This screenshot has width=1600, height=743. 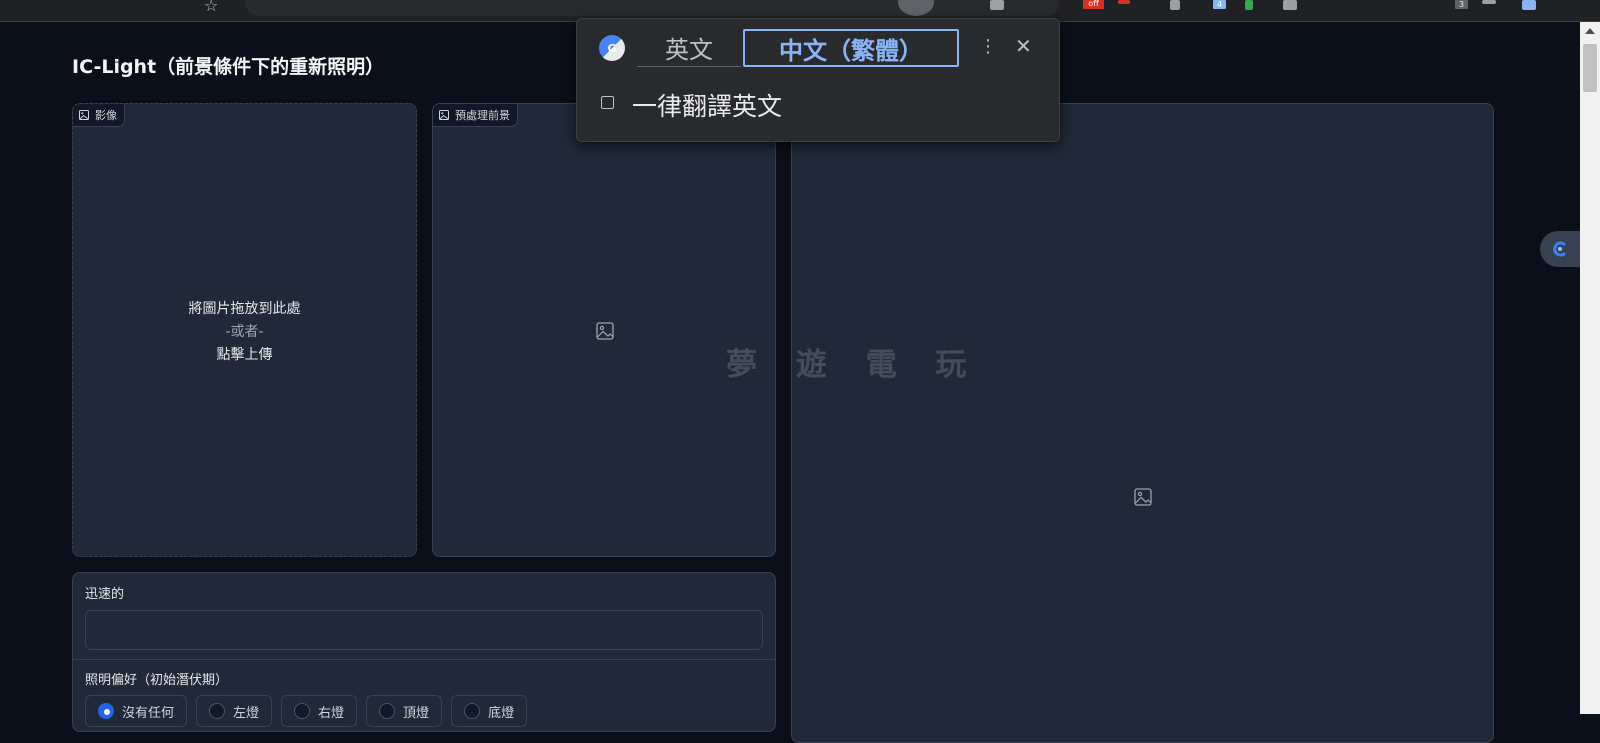 I want to click on lighting-radio-group: 沒有任何 左燈 右燈 頂燈 底燈, so click(x=306, y=711).